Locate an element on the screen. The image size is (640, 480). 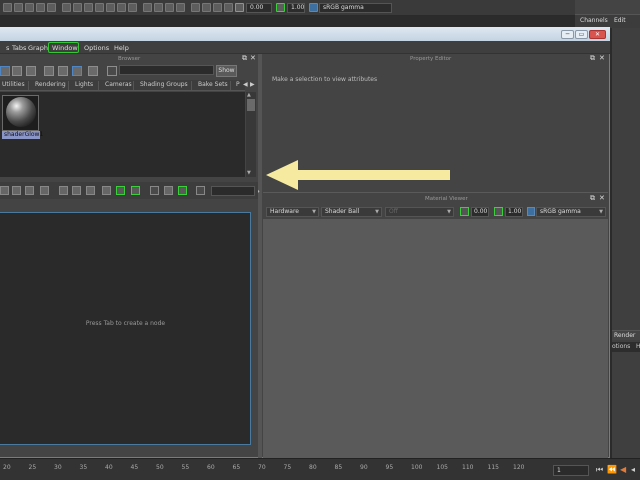
step-back-icon: ⏪ is located at coordinates (612, 469).